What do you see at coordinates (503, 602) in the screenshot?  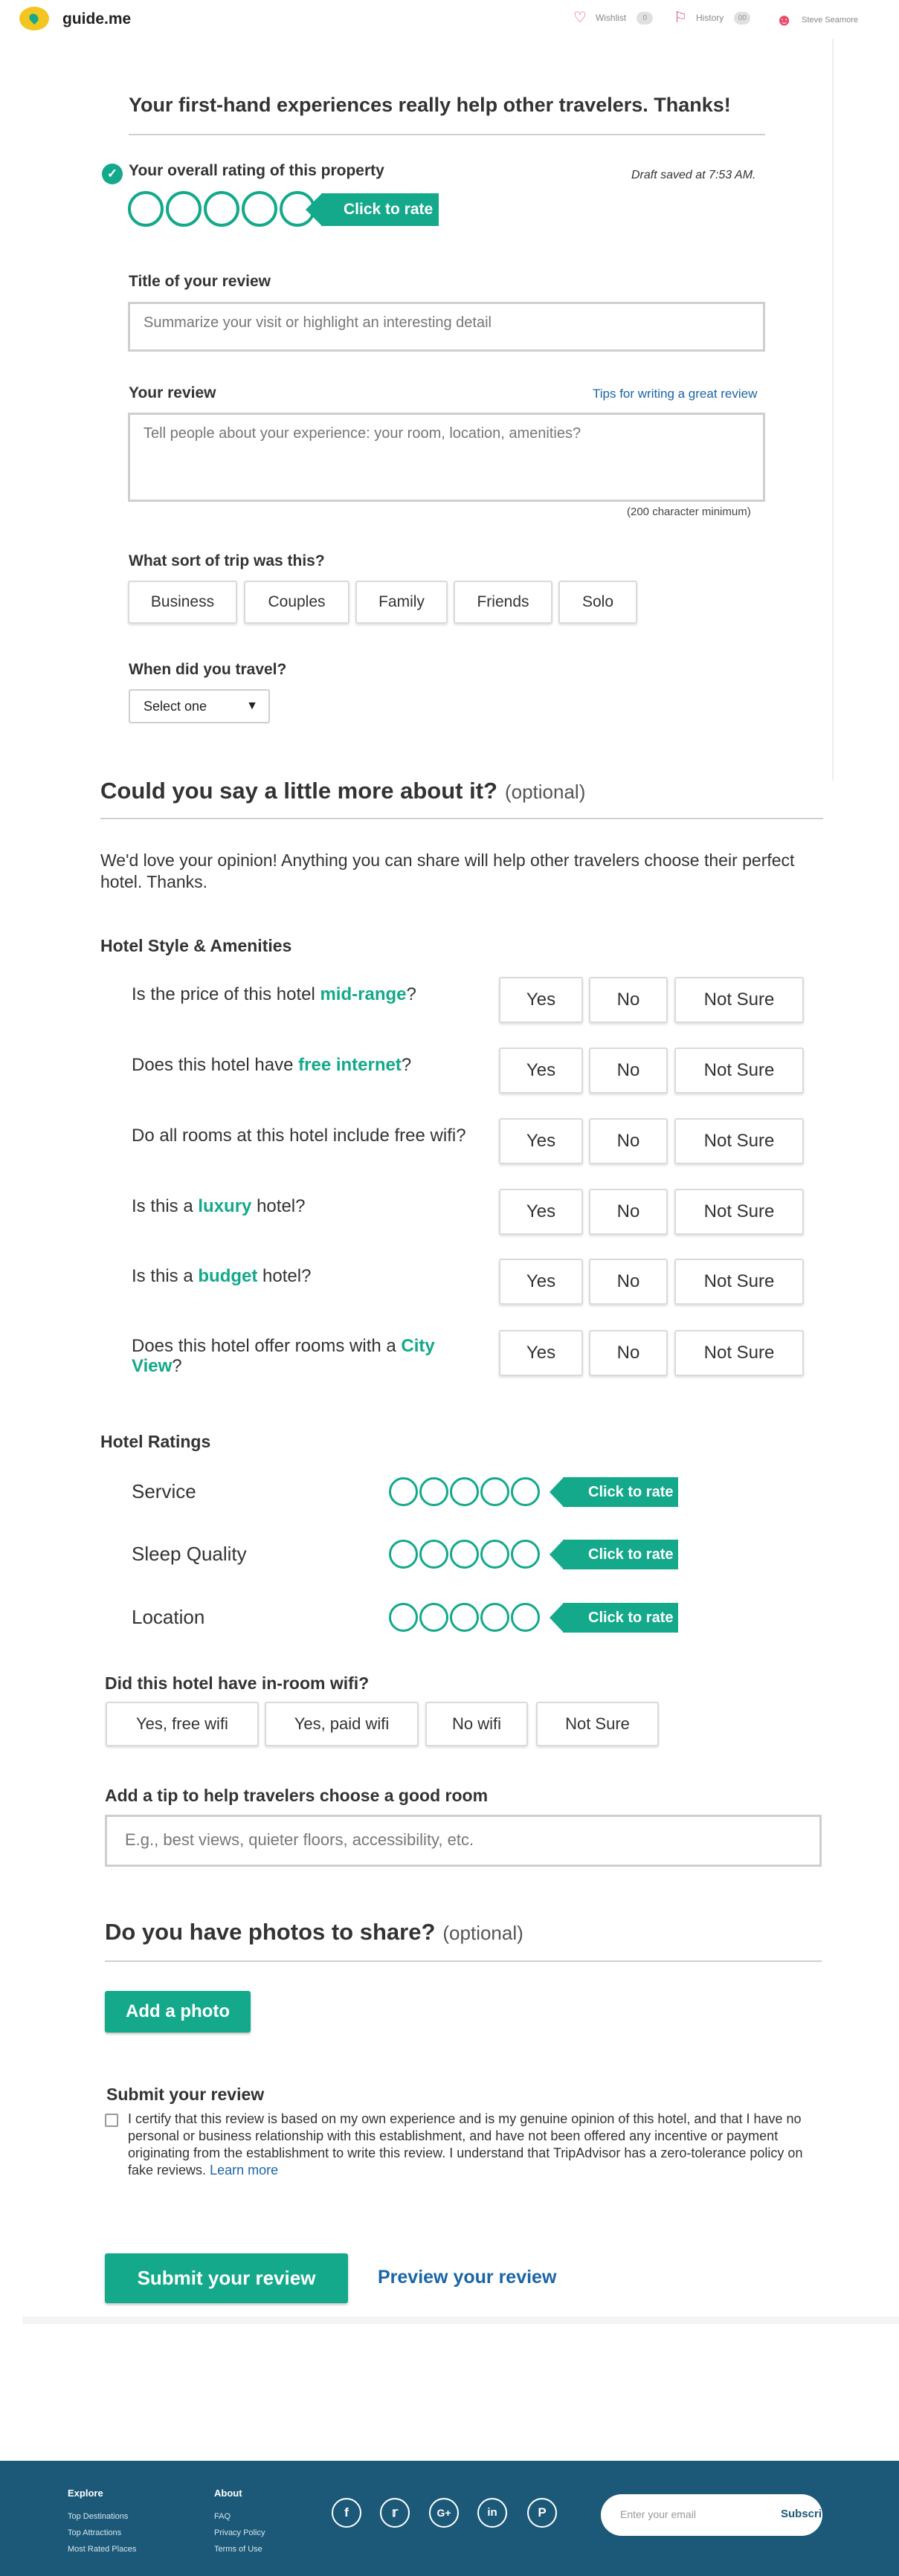 I see `trip-friends-button: Friends` at bounding box center [503, 602].